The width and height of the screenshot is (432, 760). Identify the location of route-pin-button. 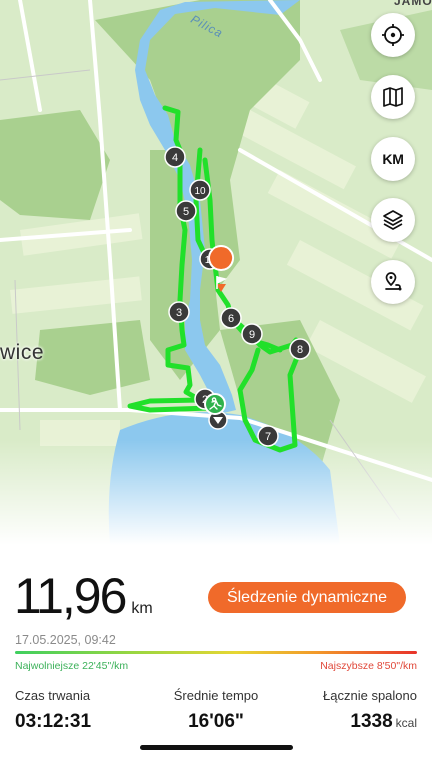
(393, 282).